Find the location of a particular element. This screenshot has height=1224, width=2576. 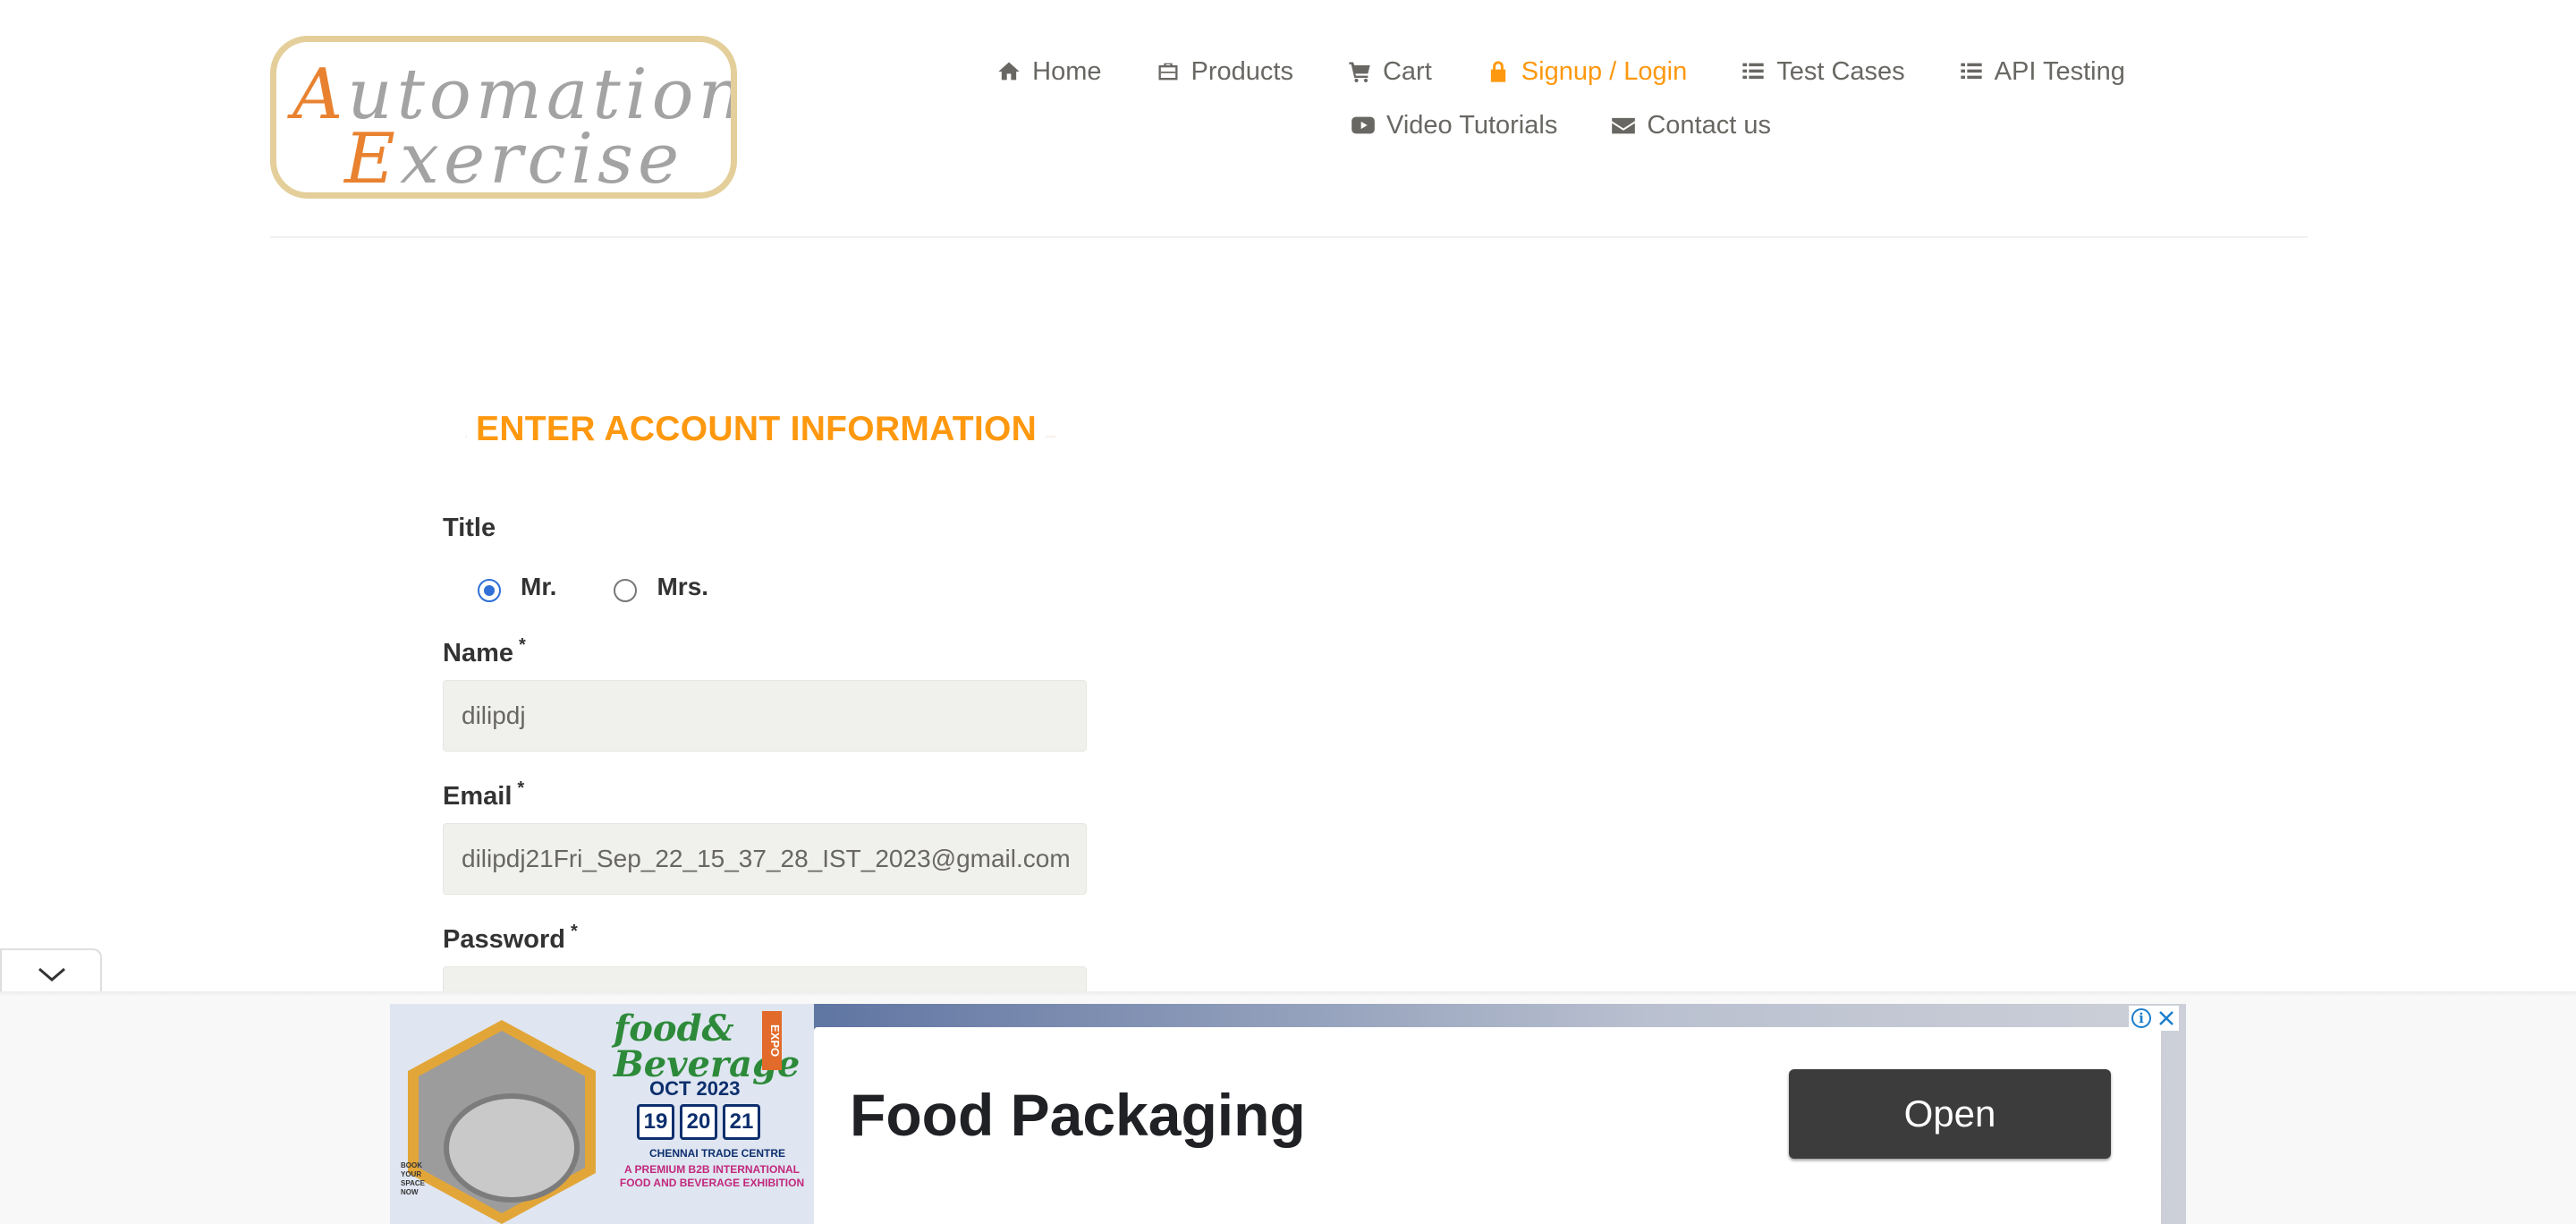

ad-day: 19 is located at coordinates (655, 1122).